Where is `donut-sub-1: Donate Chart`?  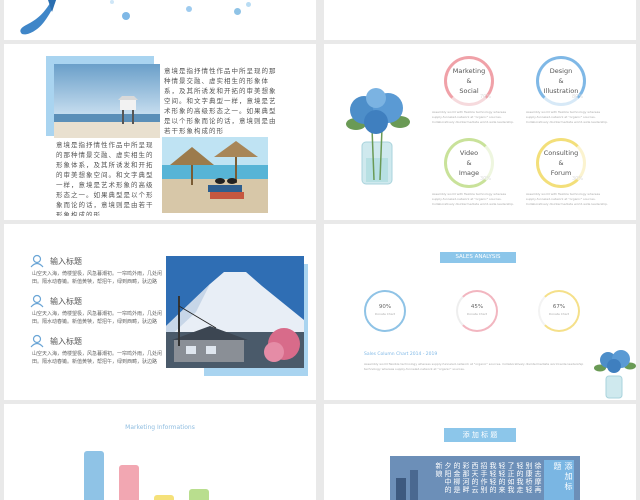
donut-sub-1: Donate Chart is located at coordinates (385, 314).